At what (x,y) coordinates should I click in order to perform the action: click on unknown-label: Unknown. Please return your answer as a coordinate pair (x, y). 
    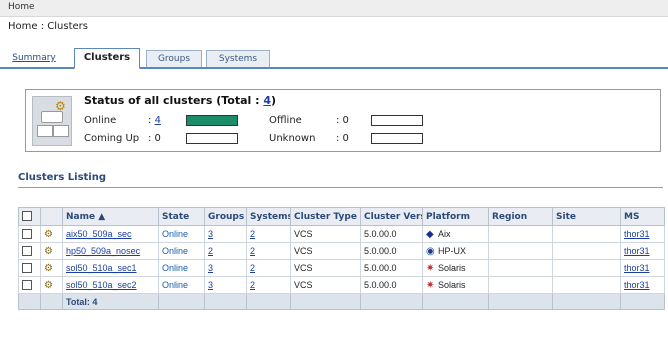
    Looking at the image, I should click on (292, 138).